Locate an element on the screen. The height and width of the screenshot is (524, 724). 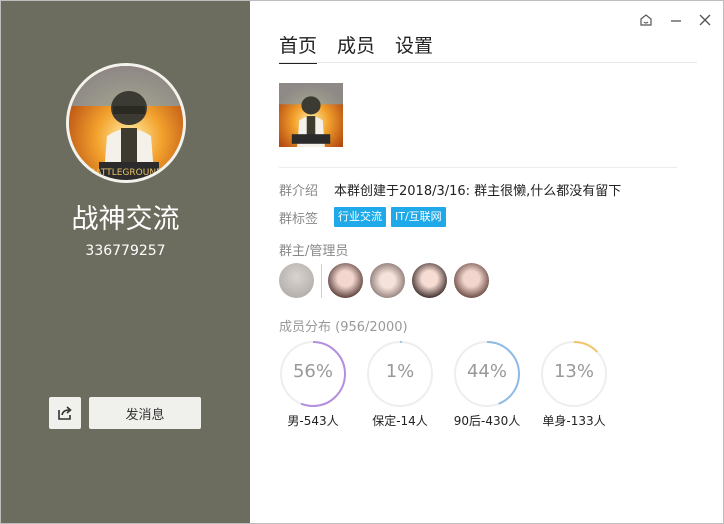
stat-percent: 1% is located at coordinates (400, 371).